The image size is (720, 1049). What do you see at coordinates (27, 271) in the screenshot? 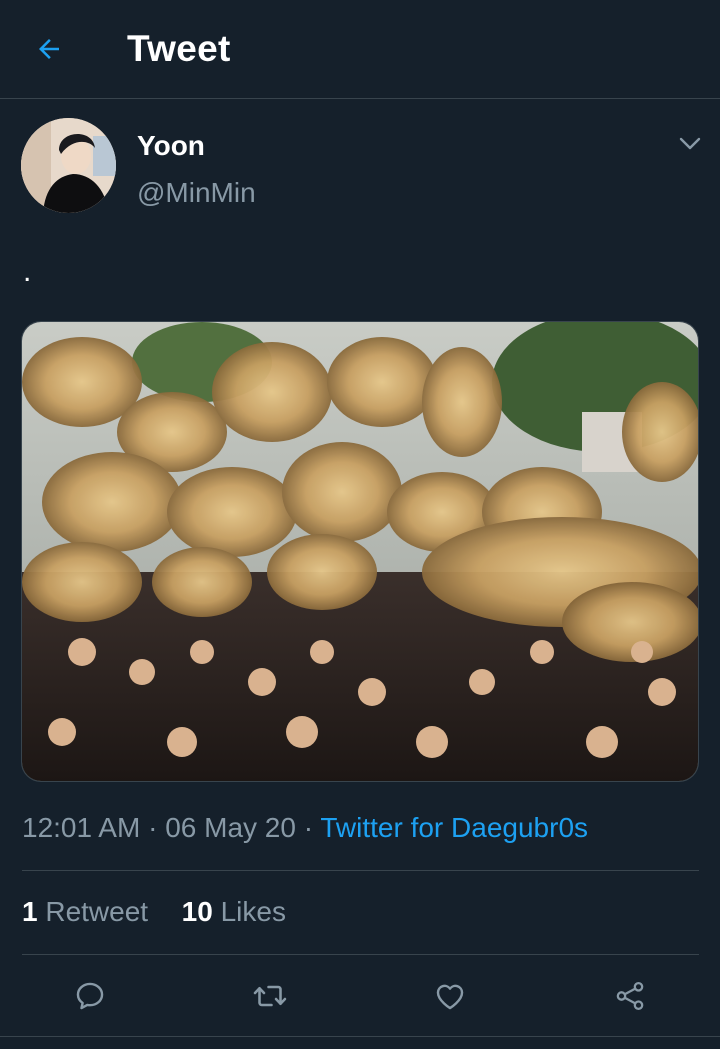
I see `tweet-text: .` at bounding box center [27, 271].